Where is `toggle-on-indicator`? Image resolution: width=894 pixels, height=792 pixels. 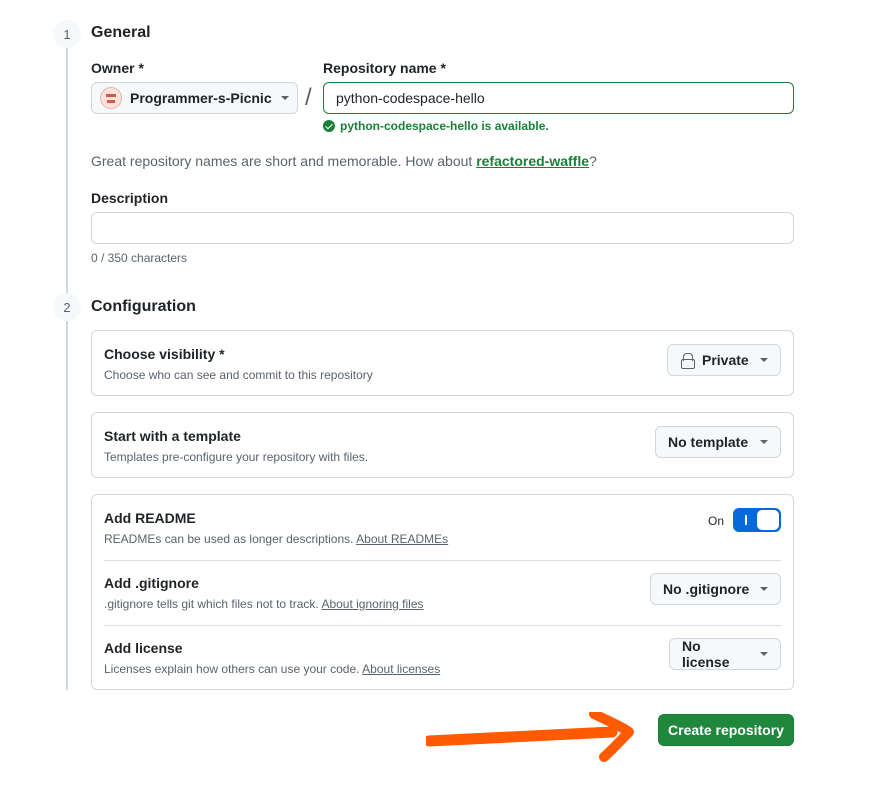
toggle-on-indicator is located at coordinates (746, 520).